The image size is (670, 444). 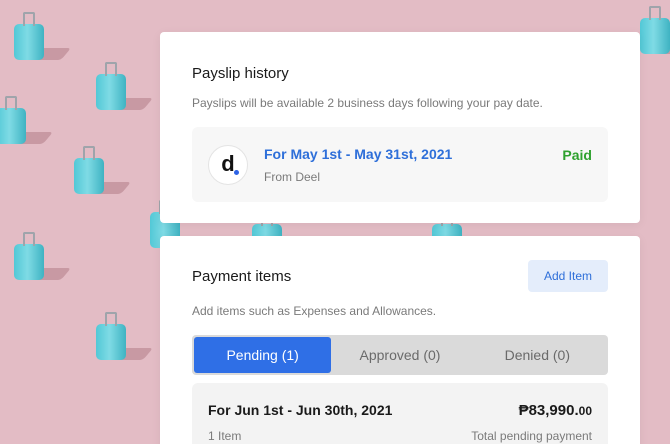 I want to click on payment-item-period: For Jun 1st - Jun 30th, 2021, so click(x=300, y=410).